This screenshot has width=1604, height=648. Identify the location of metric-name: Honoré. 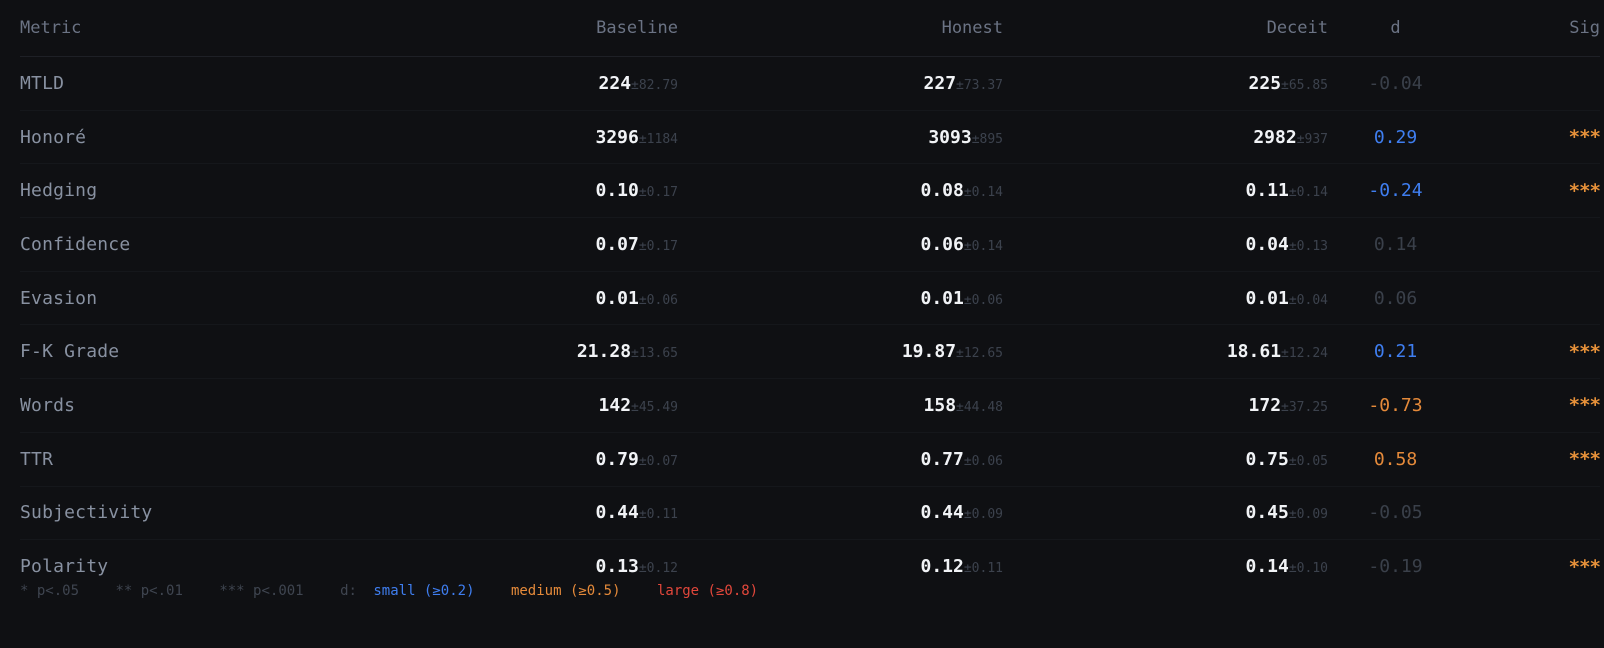
(200, 137).